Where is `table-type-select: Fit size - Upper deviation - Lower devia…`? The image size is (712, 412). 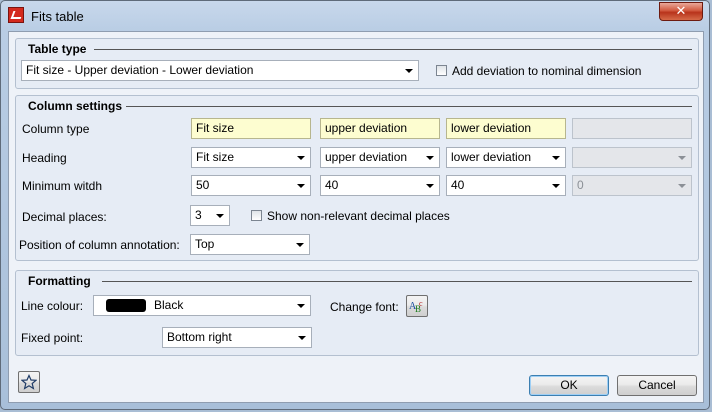 table-type-select: Fit size - Upper deviation - Lower devia… is located at coordinates (220, 70).